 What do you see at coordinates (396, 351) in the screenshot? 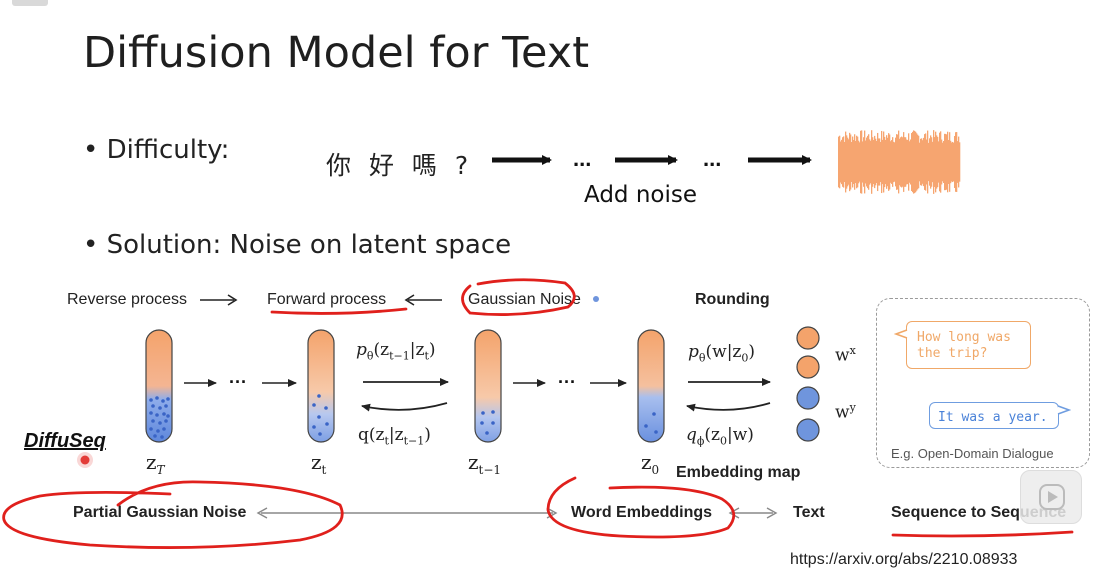
I see `p-theta-label: pθ(zt−1|zt)` at bounding box center [396, 351].